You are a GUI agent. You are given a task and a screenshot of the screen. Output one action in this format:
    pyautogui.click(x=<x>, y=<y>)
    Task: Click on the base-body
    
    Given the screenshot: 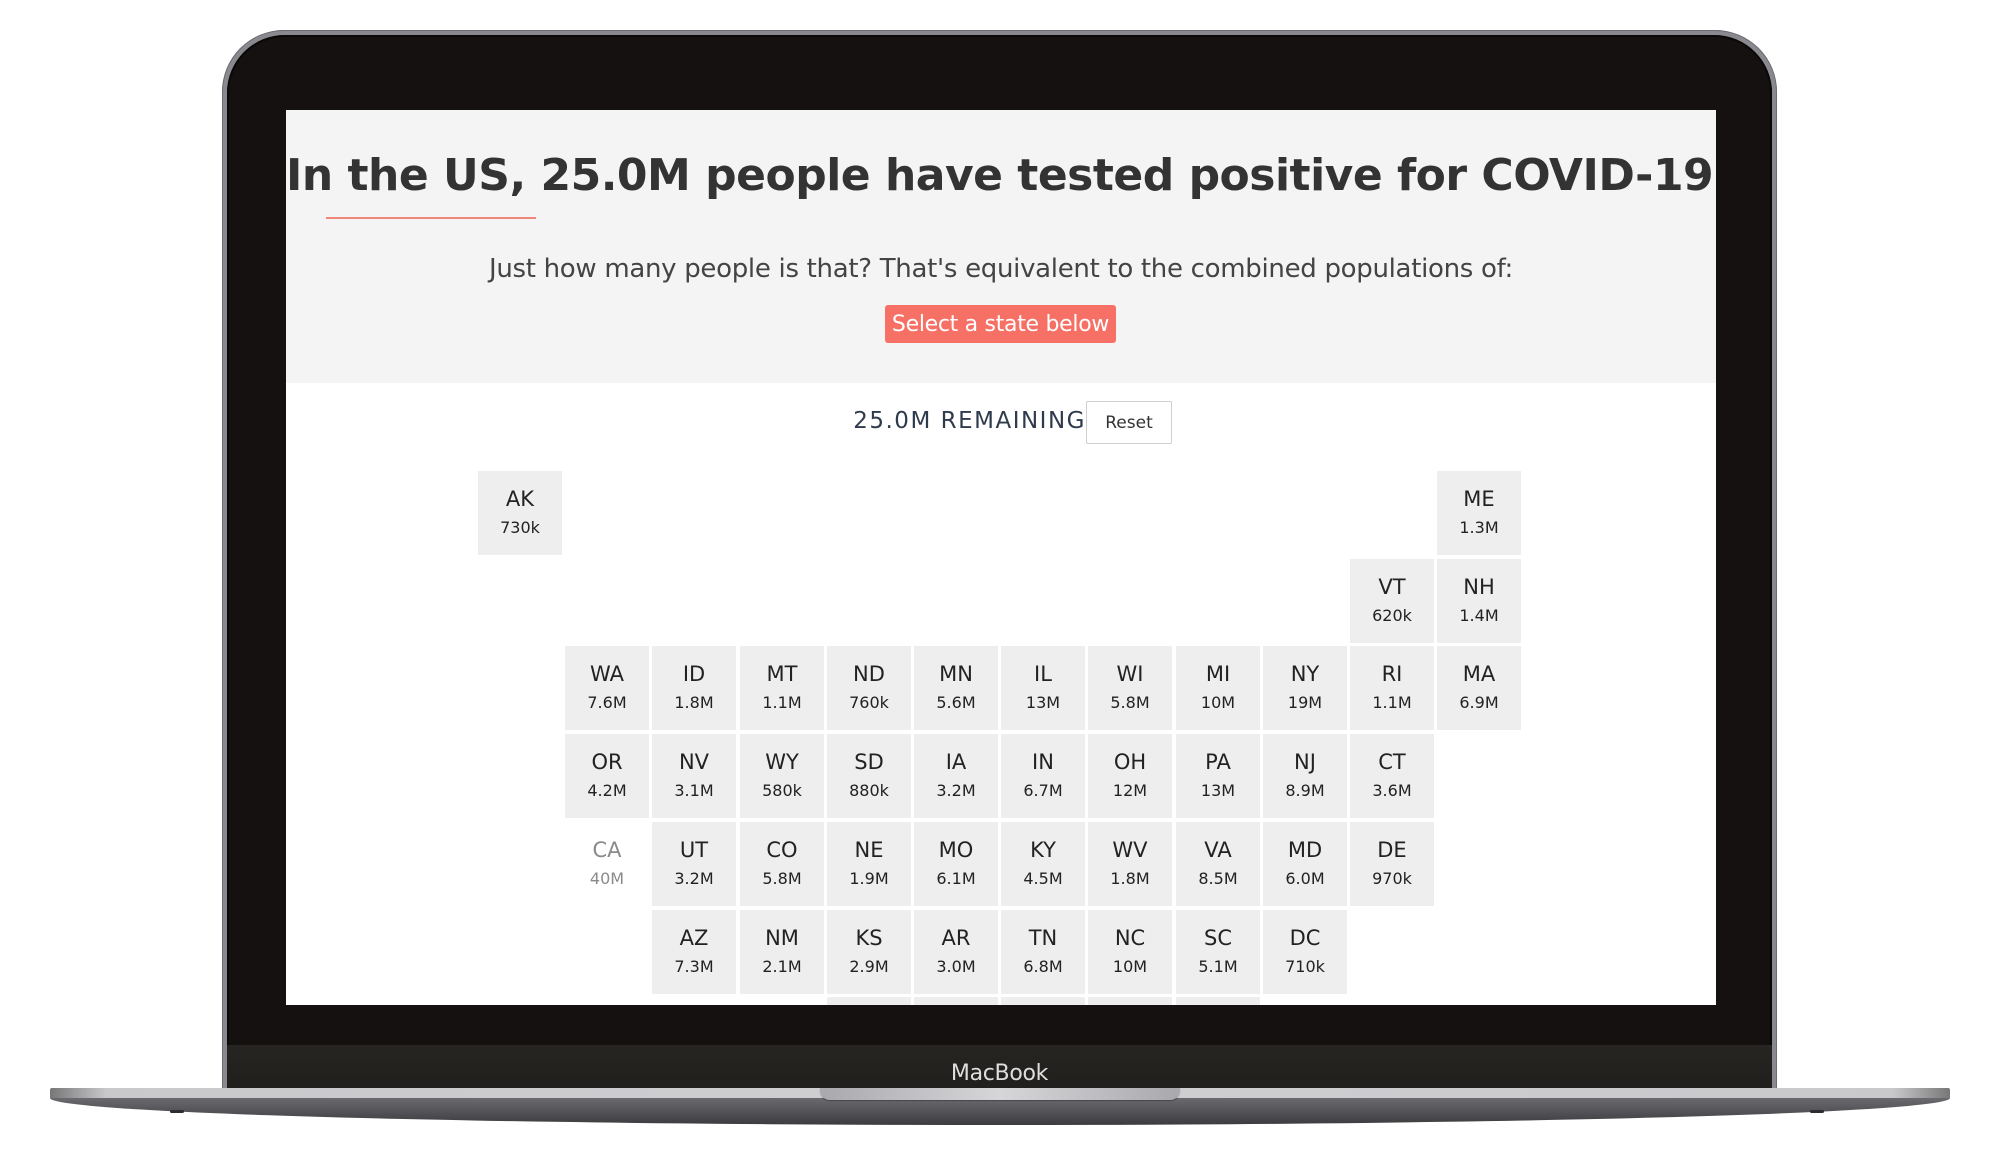 What is the action you would take?
    pyautogui.click(x=1000, y=1111)
    